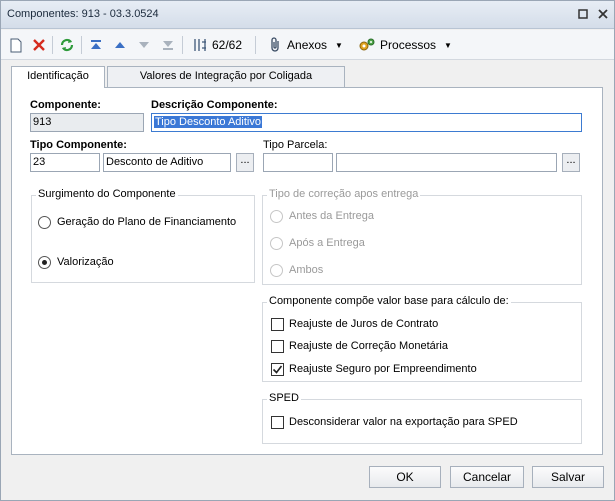  Describe the element at coordinates (120, 45) in the screenshot. I see `previous-record-icon` at that location.